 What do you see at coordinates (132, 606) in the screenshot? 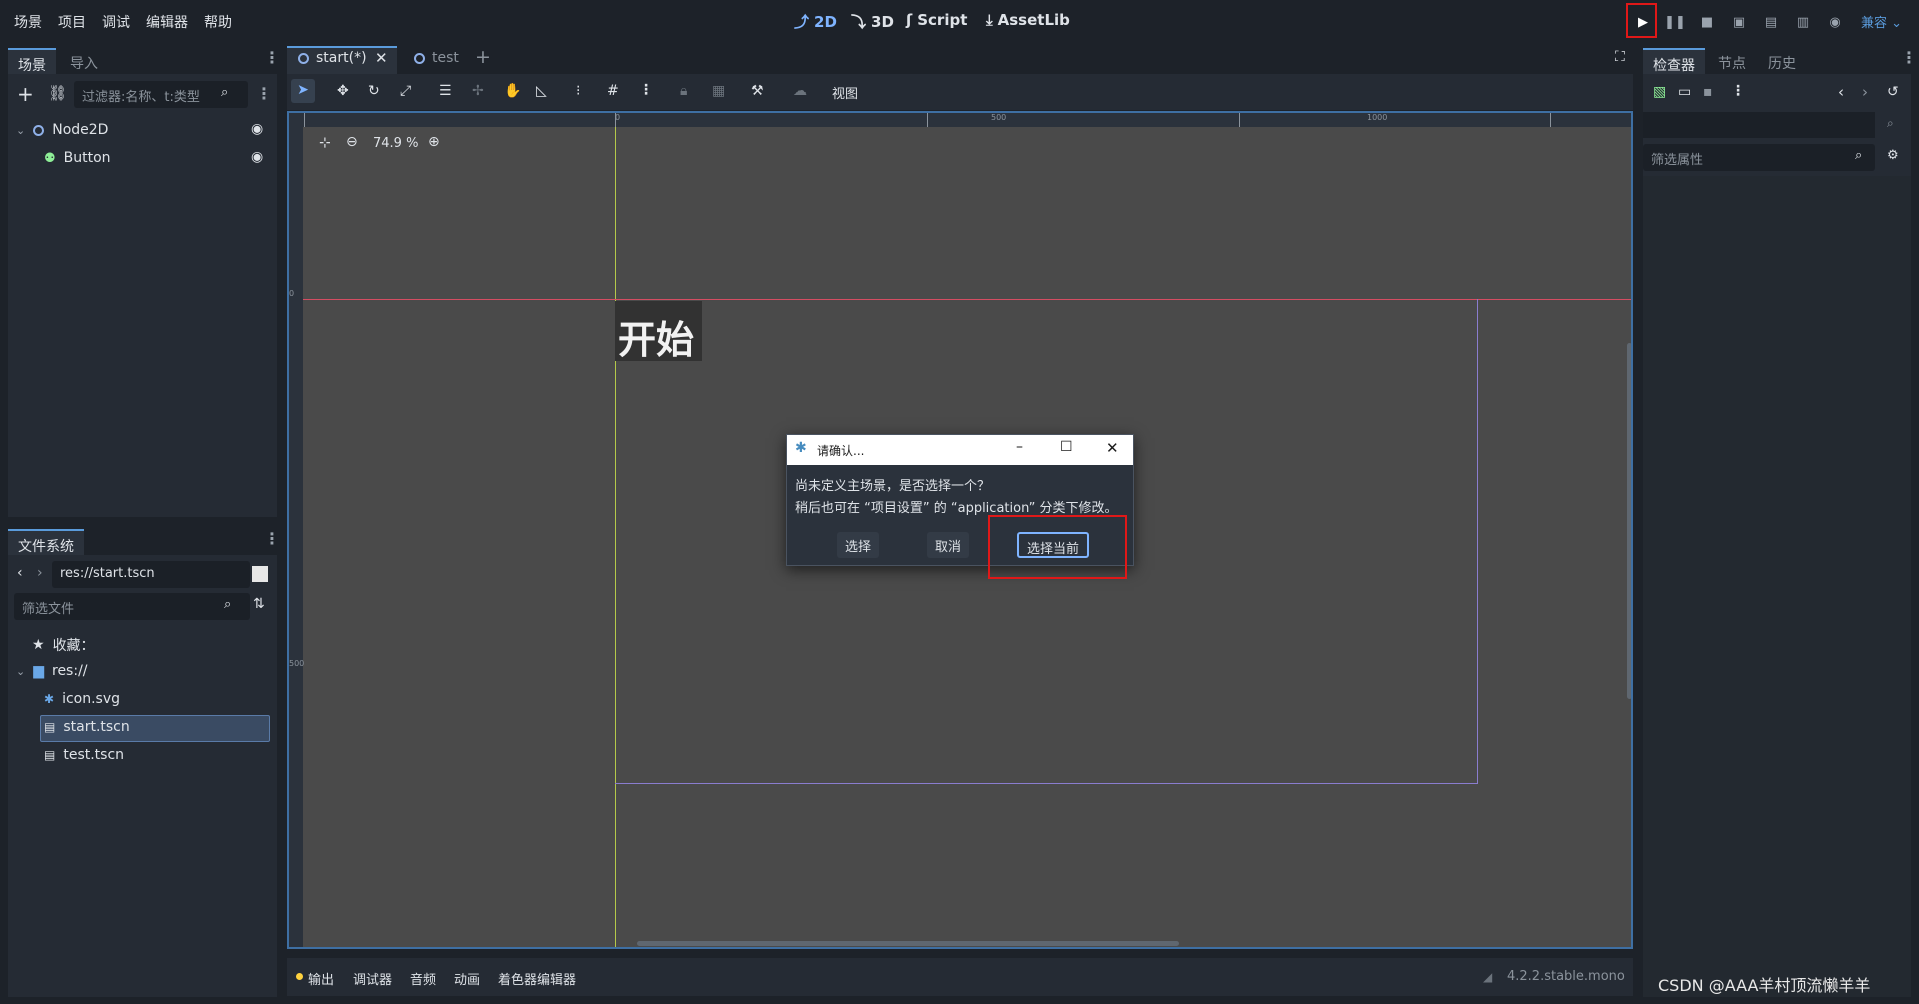
I see `file-filter-input: 筛选文件` at bounding box center [132, 606].